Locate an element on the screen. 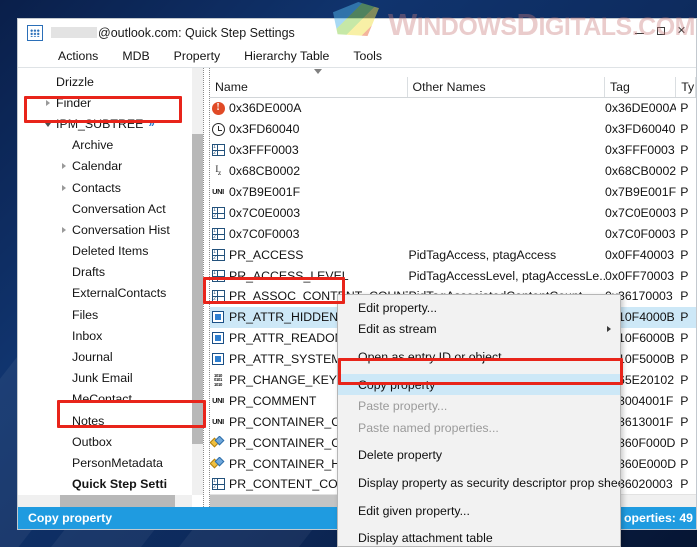  tree-node-junk-email: Junk Email is located at coordinates (105, 378).